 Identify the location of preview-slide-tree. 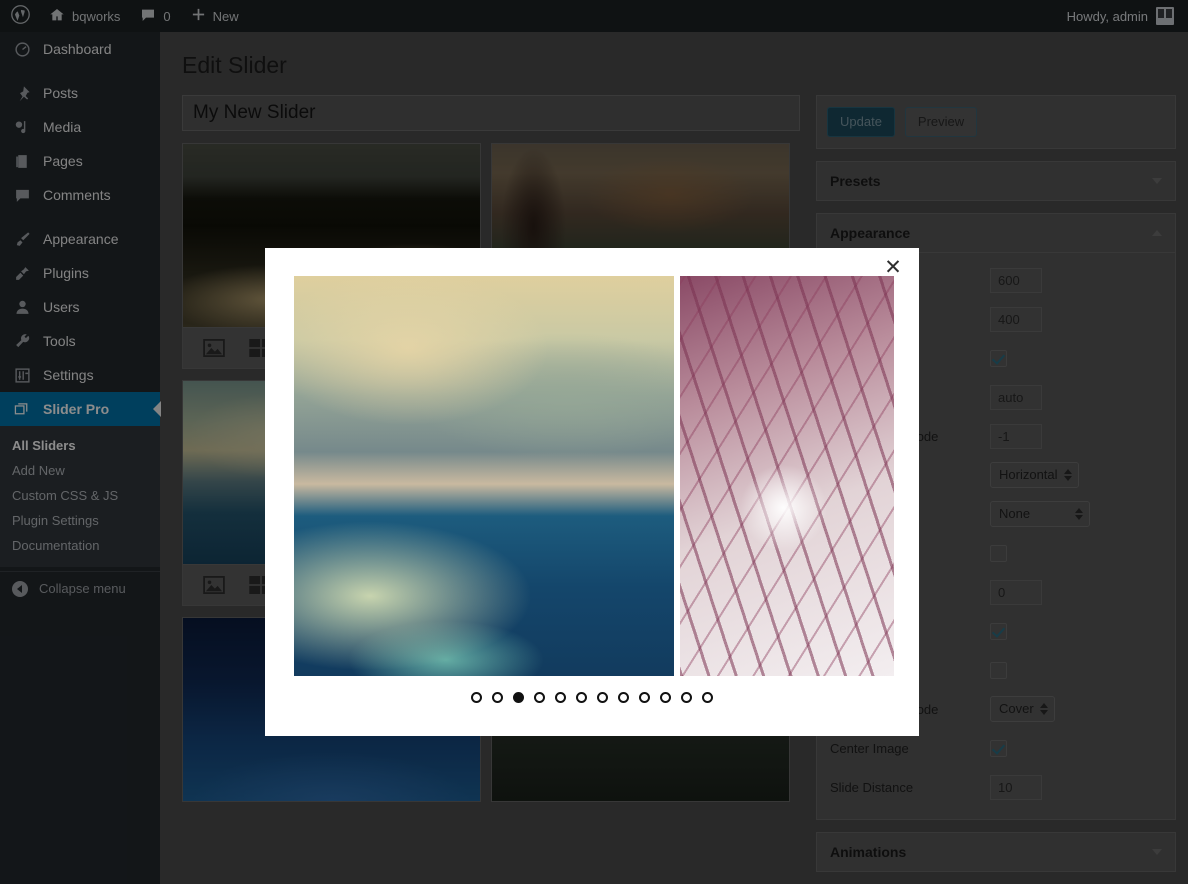
(787, 476).